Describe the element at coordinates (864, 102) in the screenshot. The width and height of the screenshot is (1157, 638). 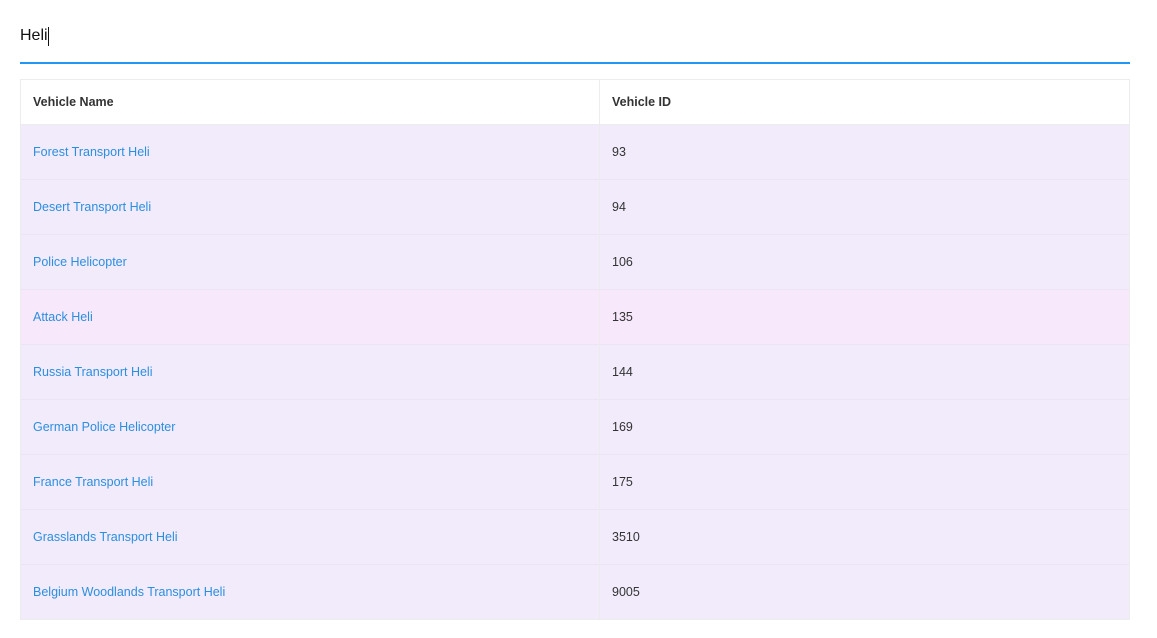
I see `column-header-vehicle-id: Vehicle ID` at that location.